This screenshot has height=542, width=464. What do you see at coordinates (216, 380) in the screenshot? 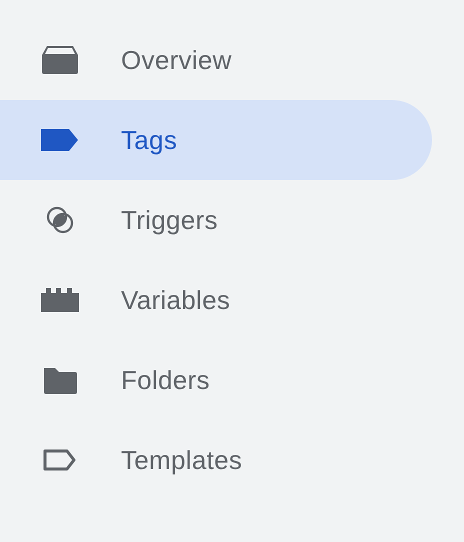
I see `nav-item: Folders` at bounding box center [216, 380].